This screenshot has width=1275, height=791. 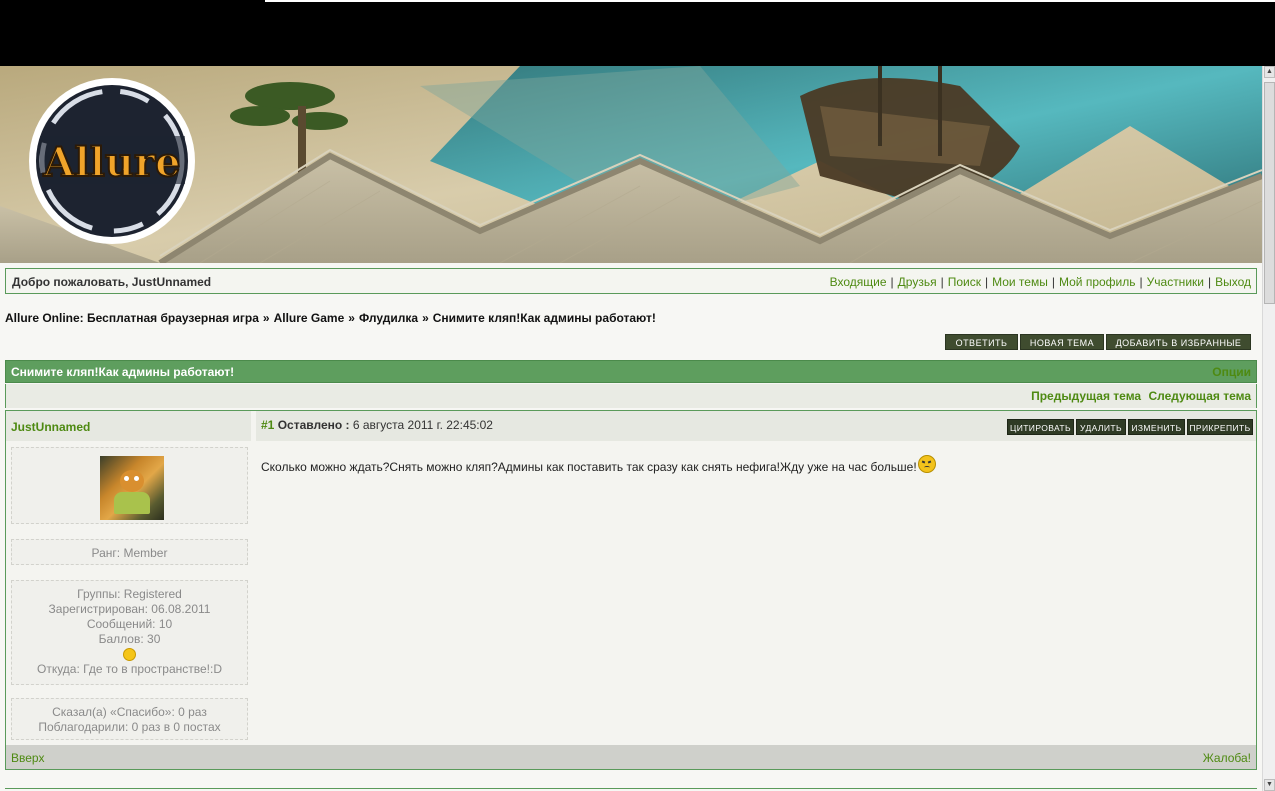 I want to click on scroll-thumb, so click(x=1269, y=193).